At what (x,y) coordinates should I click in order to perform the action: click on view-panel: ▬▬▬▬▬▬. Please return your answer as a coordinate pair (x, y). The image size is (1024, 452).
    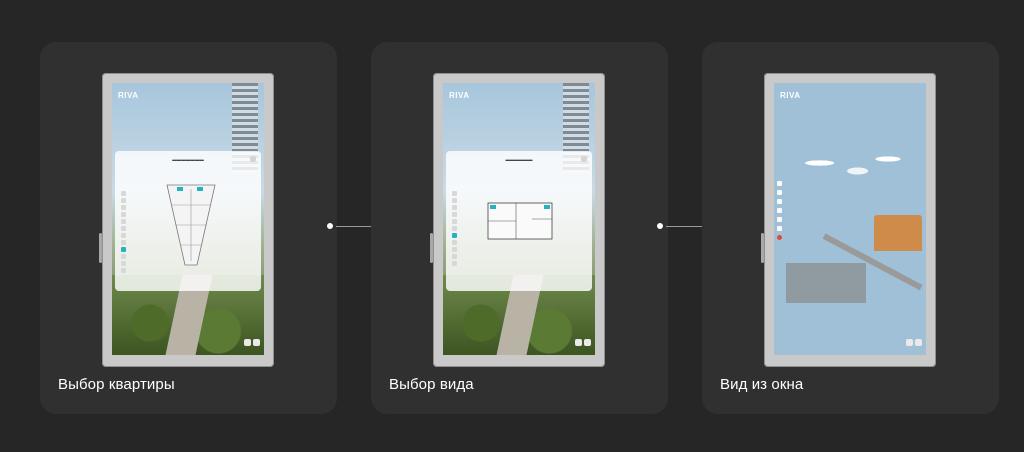
    Looking at the image, I should click on (519, 221).